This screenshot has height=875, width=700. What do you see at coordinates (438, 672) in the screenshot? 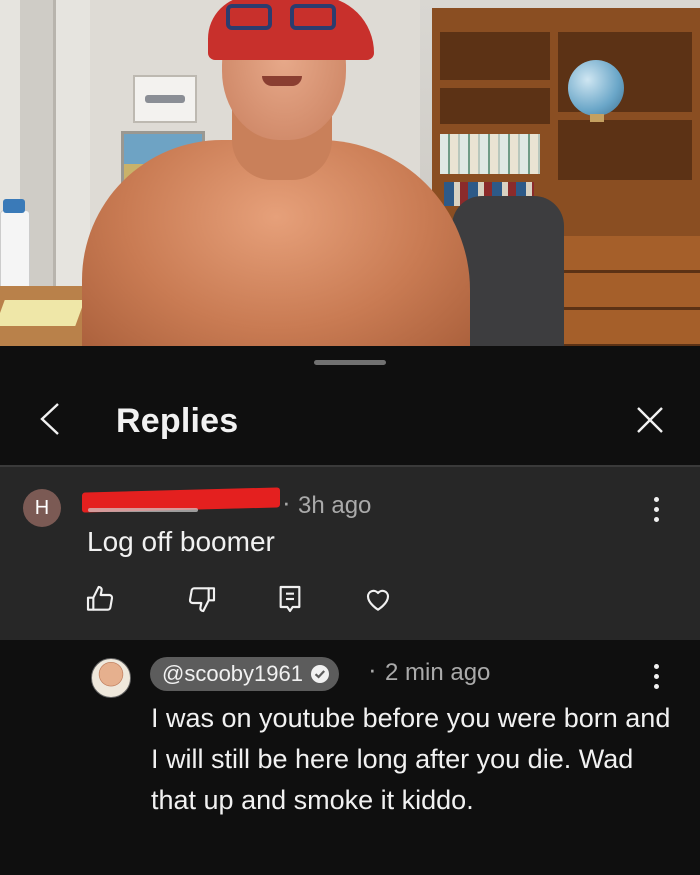
I see `comment-timestamp: 2 min ago` at bounding box center [438, 672].